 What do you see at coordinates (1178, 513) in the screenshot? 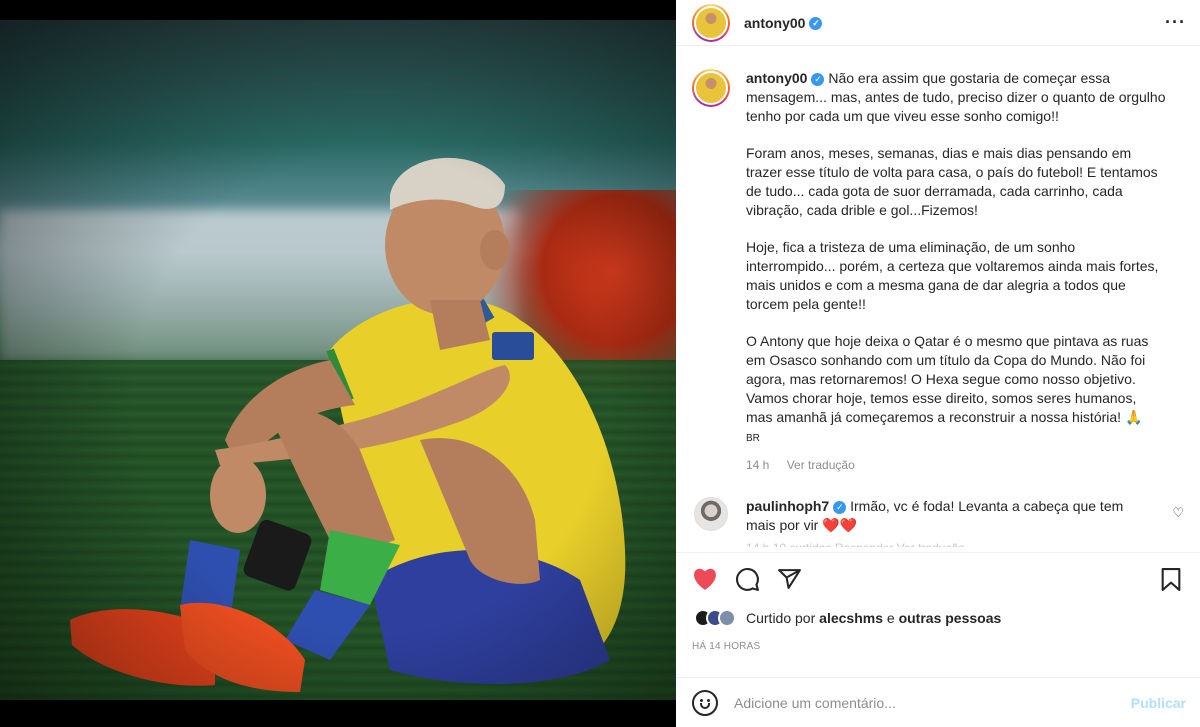
I see `comment-like-heart-icon: ♡` at bounding box center [1178, 513].